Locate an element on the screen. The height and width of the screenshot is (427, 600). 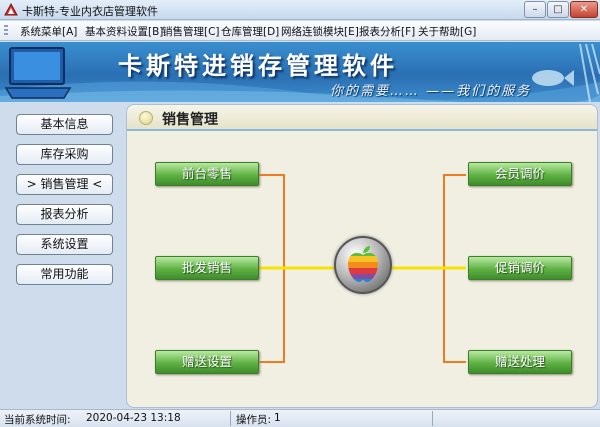
apple-logo-icon is located at coordinates (363, 264).